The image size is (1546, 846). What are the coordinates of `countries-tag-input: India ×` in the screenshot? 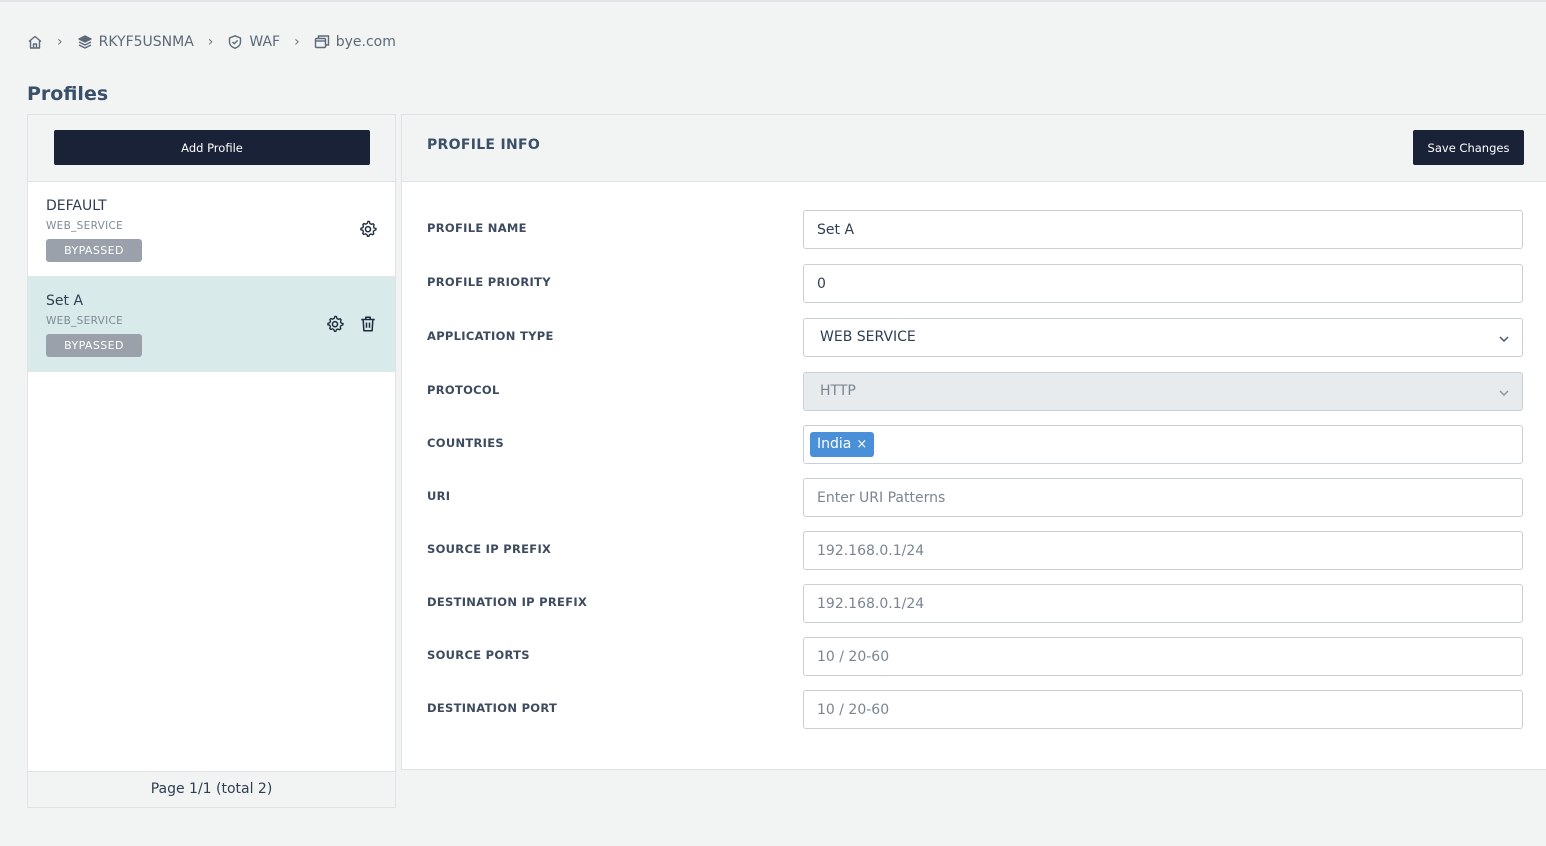 It's located at (1163, 444).